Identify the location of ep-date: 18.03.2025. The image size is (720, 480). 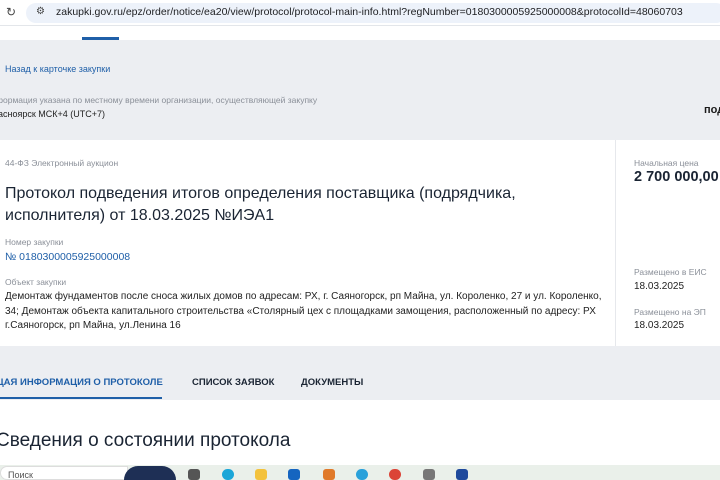
(659, 325).